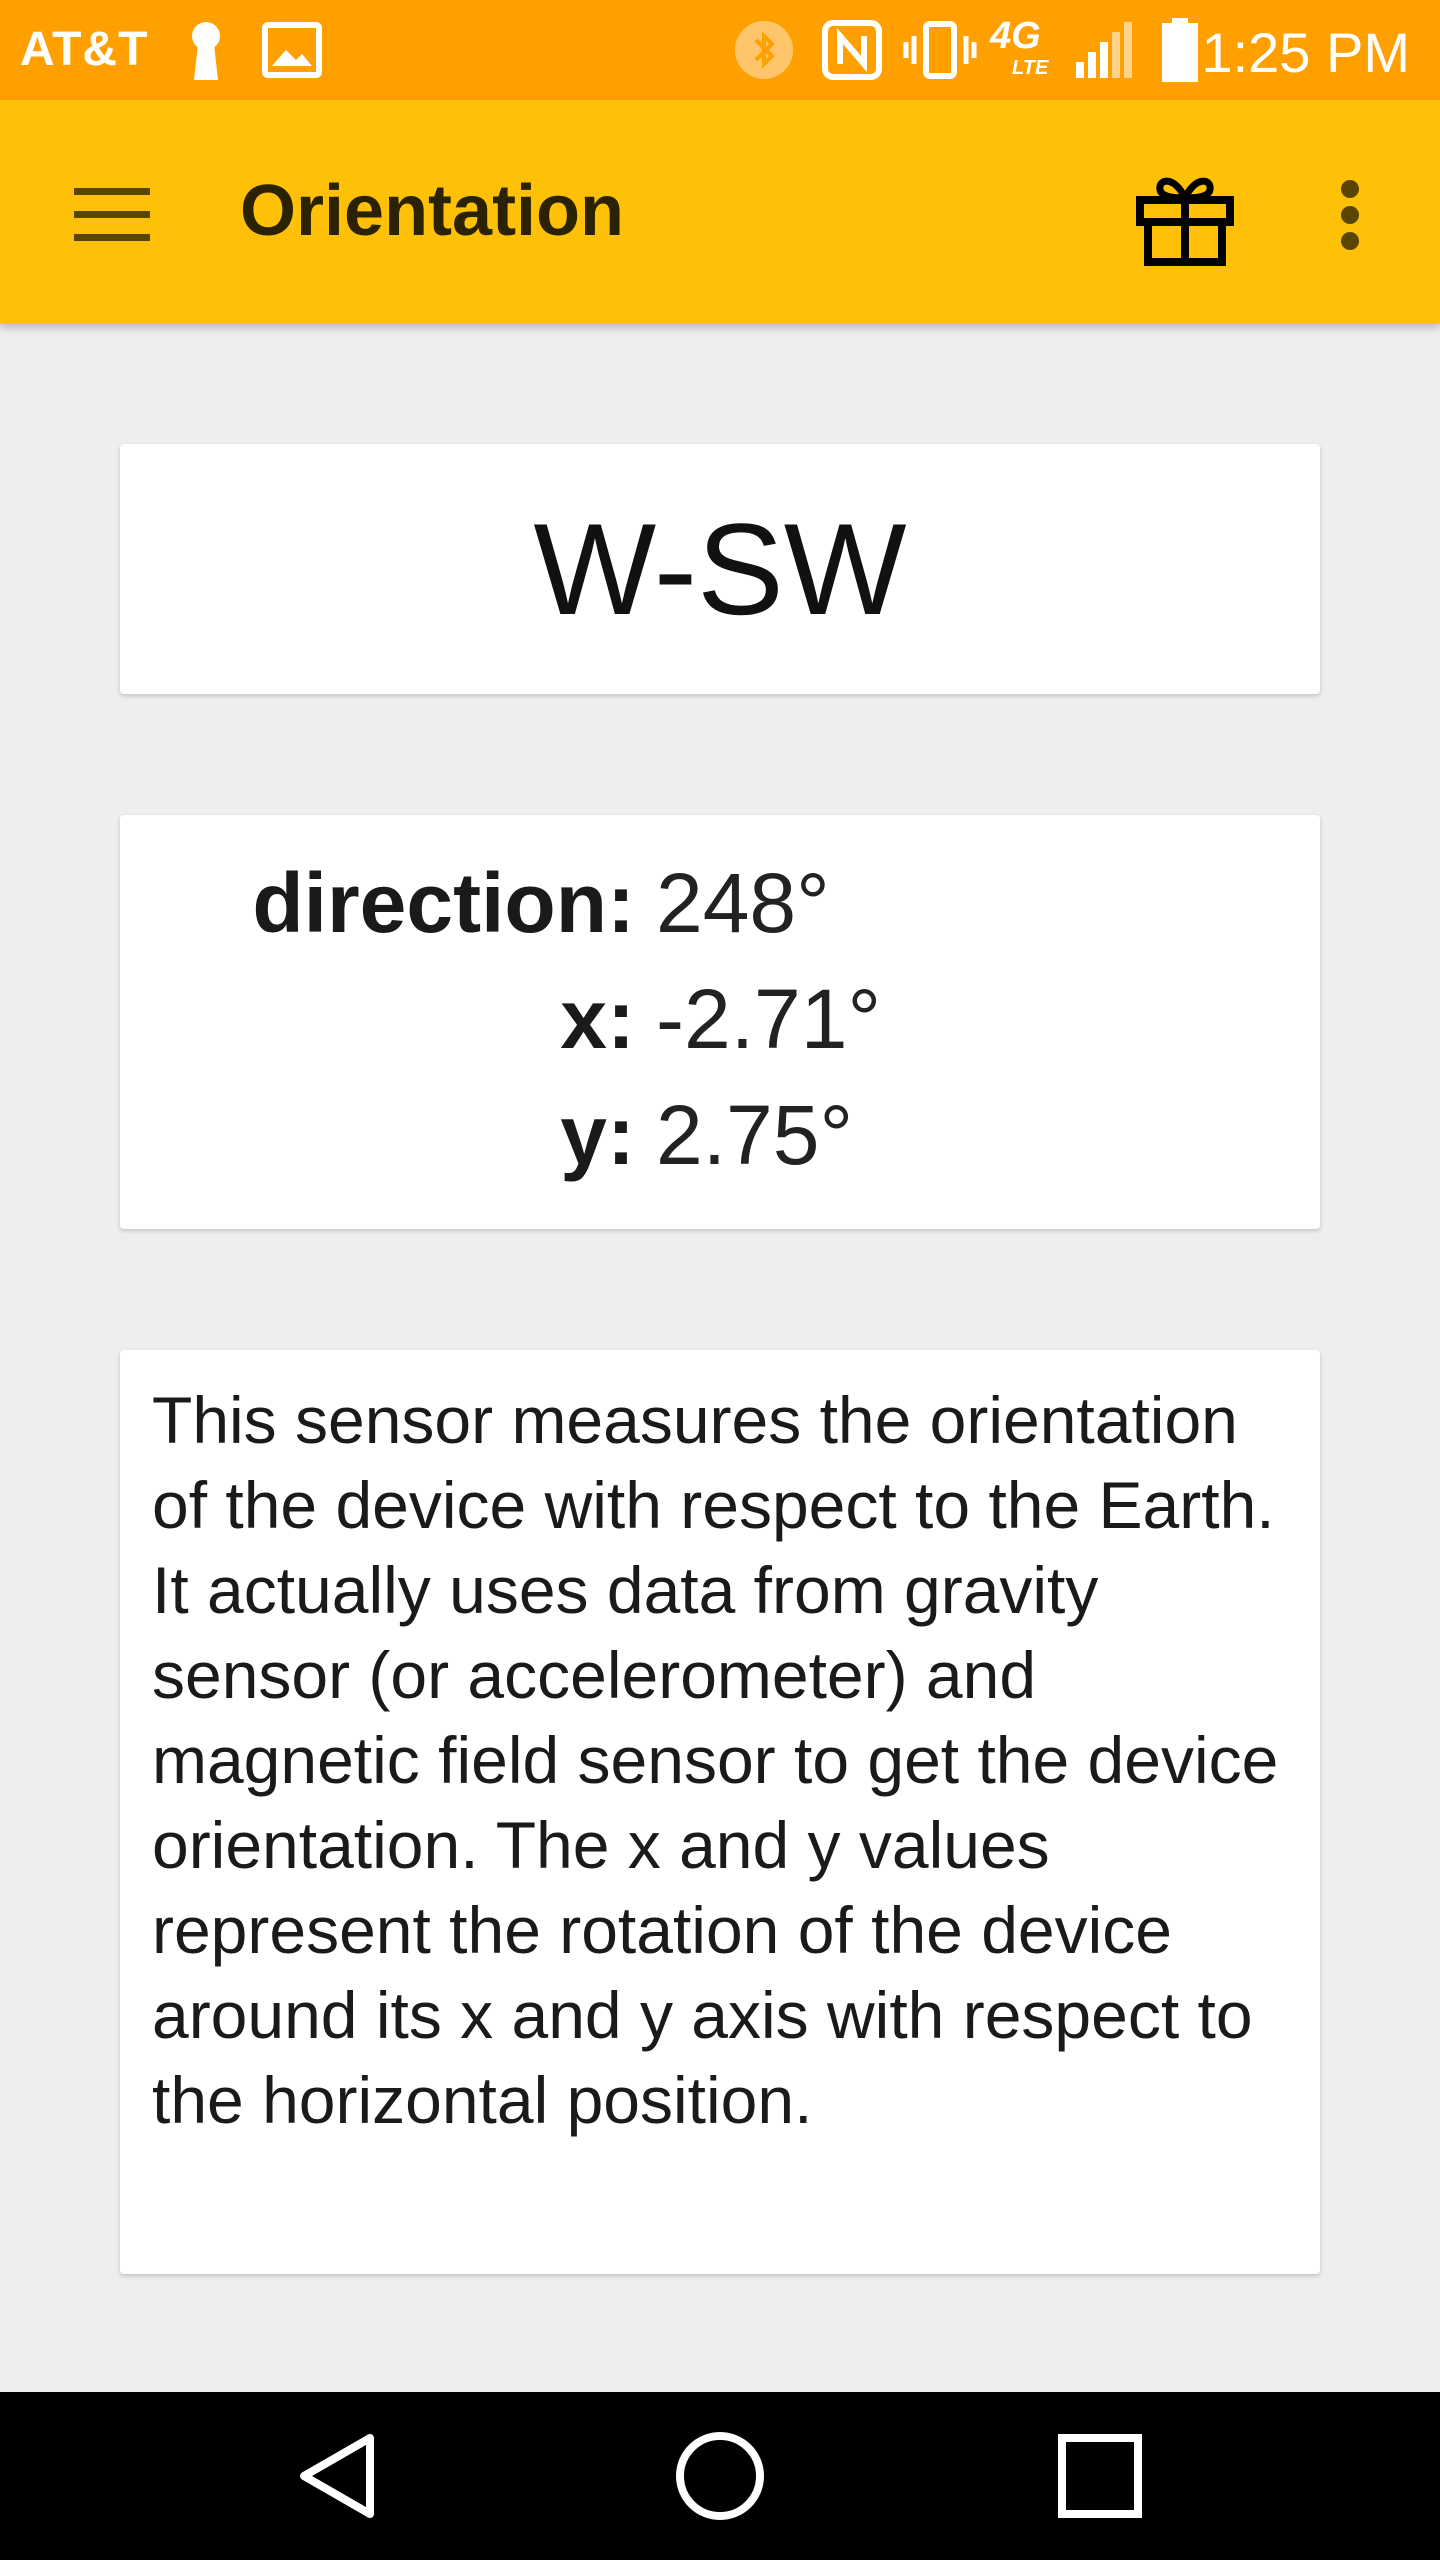  Describe the element at coordinates (720, 2486) in the screenshot. I see `home-icon` at that location.